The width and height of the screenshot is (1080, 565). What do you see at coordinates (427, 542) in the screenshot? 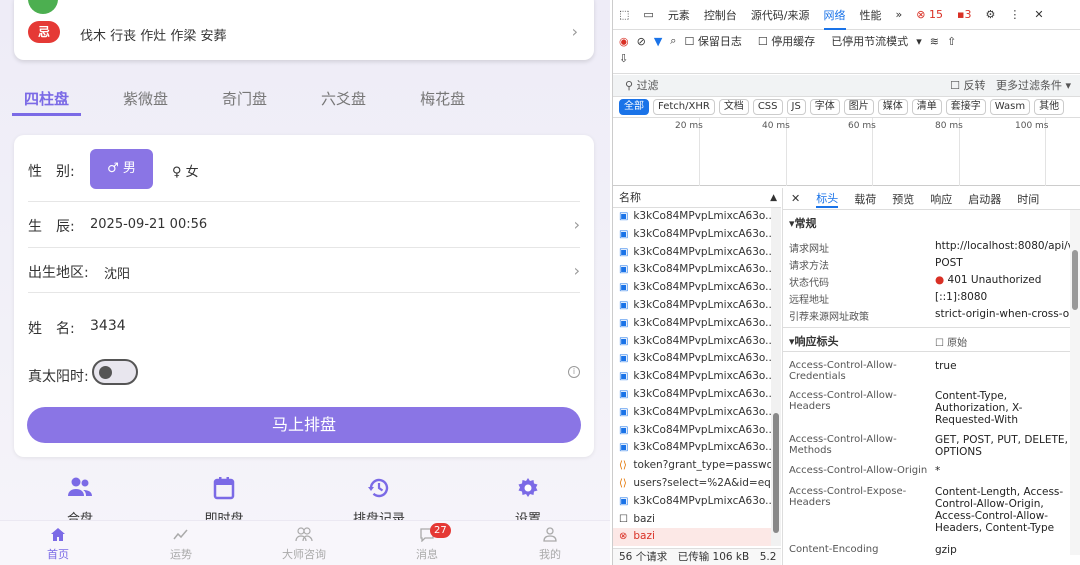
I see `nav-message: 27 消息` at bounding box center [427, 542].